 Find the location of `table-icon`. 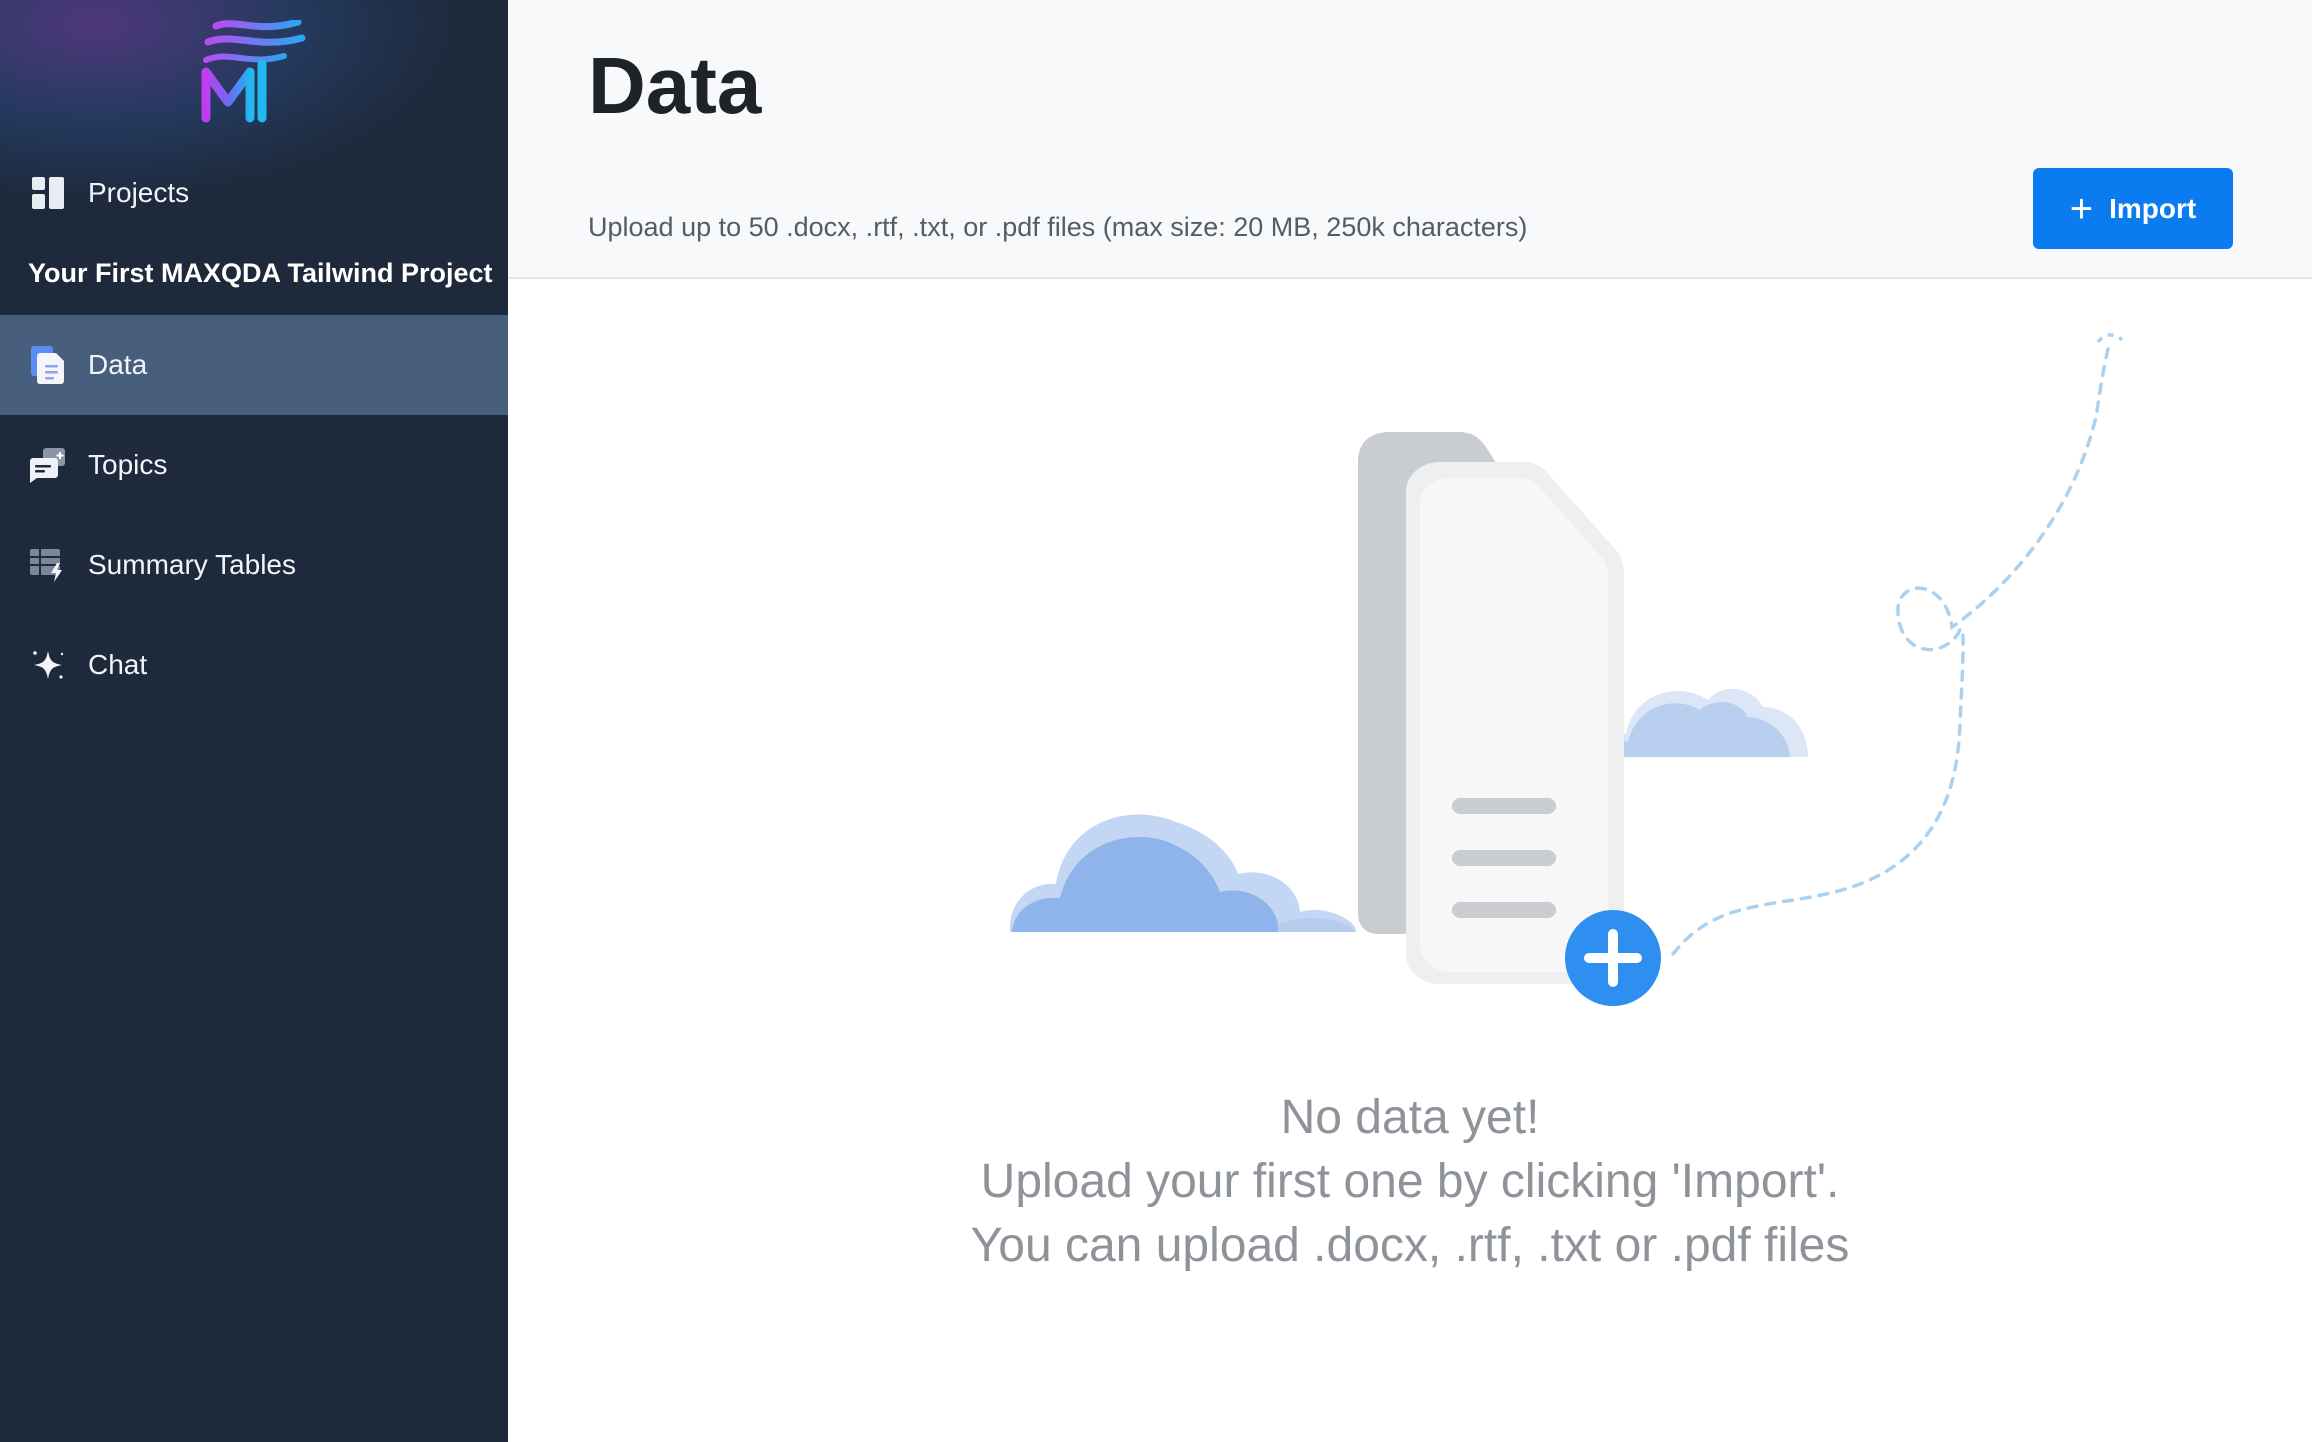

table-icon is located at coordinates (48, 565).